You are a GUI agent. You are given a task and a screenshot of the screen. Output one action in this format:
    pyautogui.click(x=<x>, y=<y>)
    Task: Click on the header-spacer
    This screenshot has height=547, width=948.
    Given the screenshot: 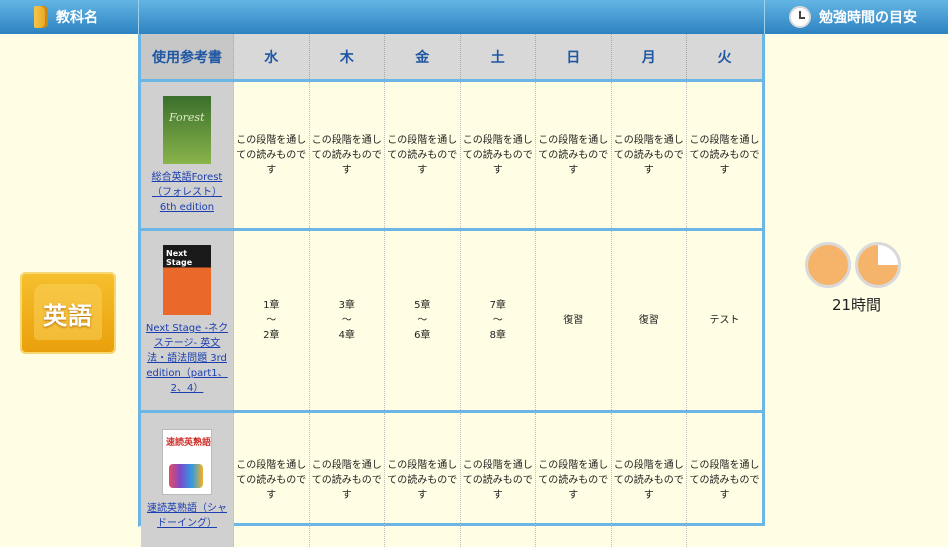 What is the action you would take?
    pyautogui.click(x=452, y=17)
    